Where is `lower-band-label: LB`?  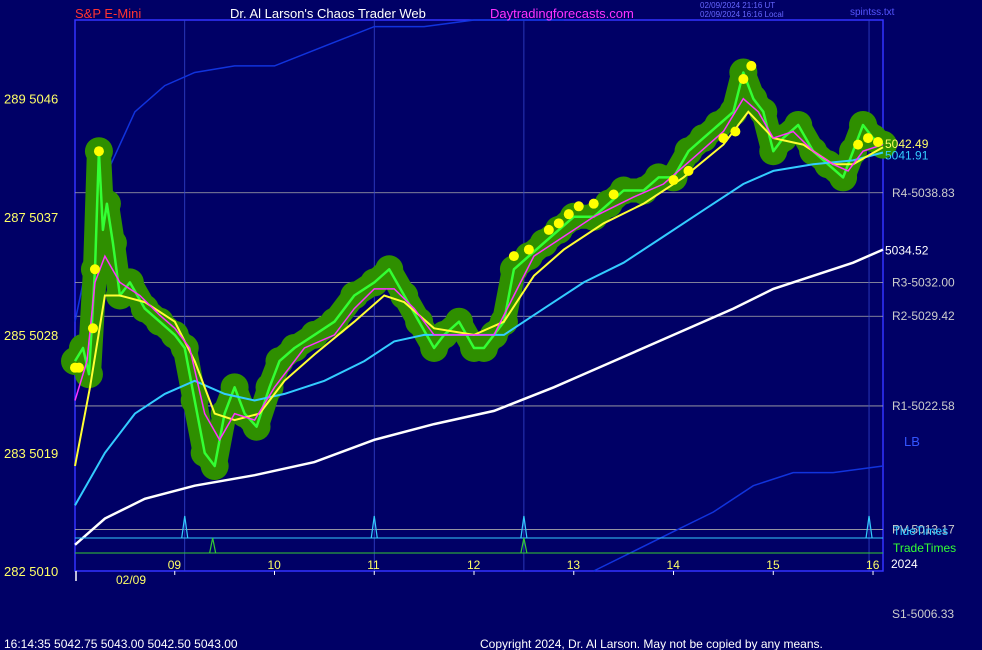 lower-band-label: LB is located at coordinates (912, 441).